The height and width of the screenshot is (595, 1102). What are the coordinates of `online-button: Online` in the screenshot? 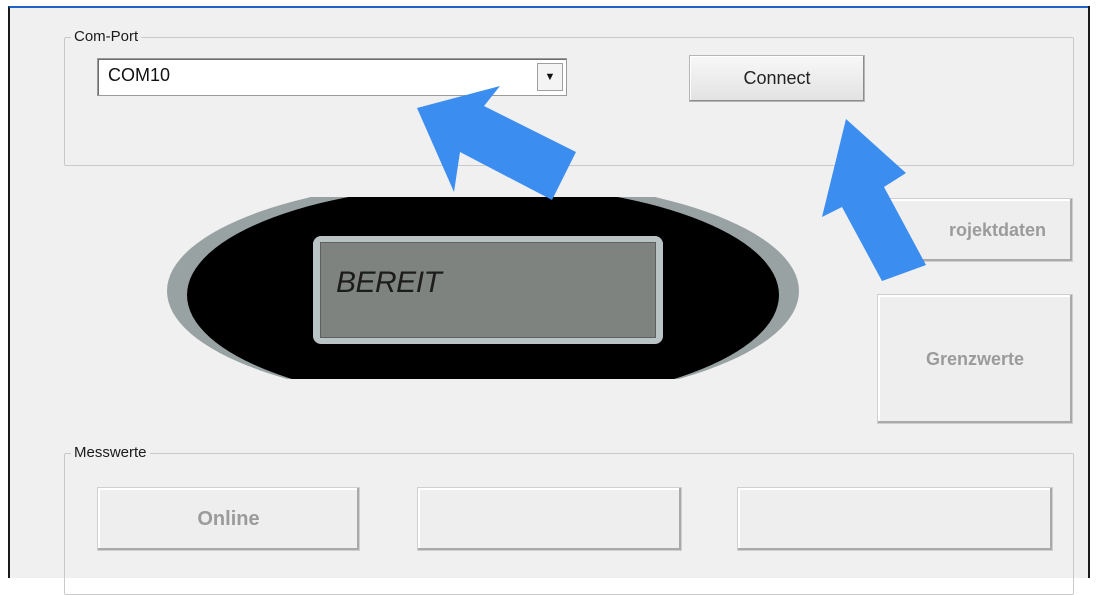 It's located at (228, 519).